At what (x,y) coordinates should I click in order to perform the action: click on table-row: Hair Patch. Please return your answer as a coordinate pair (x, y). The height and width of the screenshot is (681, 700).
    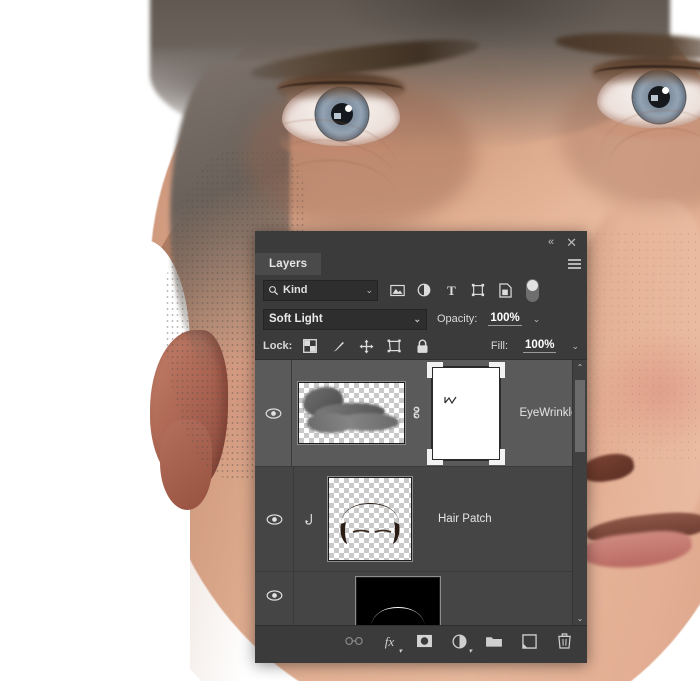
    Looking at the image, I should click on (421, 519).